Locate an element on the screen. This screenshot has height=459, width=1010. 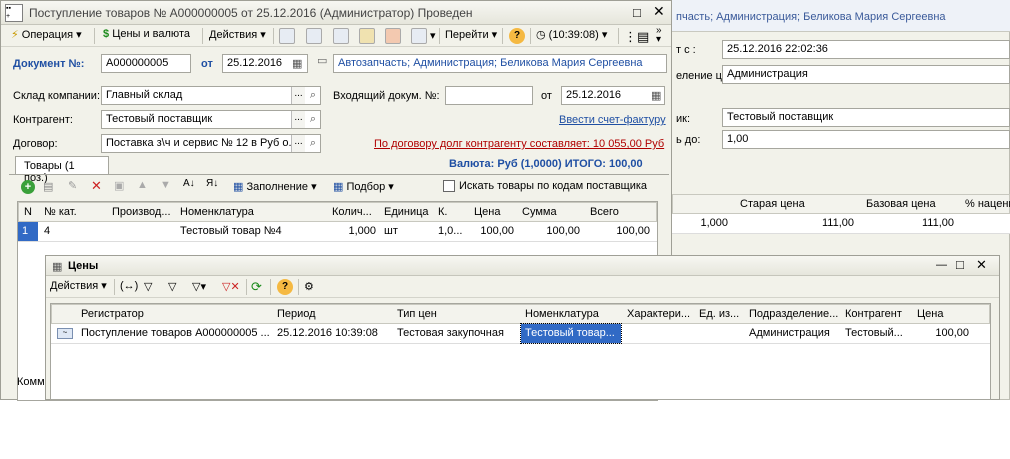
background-grid-row: 1,000 111,00 111,00 is located at coordinates (841, 224).